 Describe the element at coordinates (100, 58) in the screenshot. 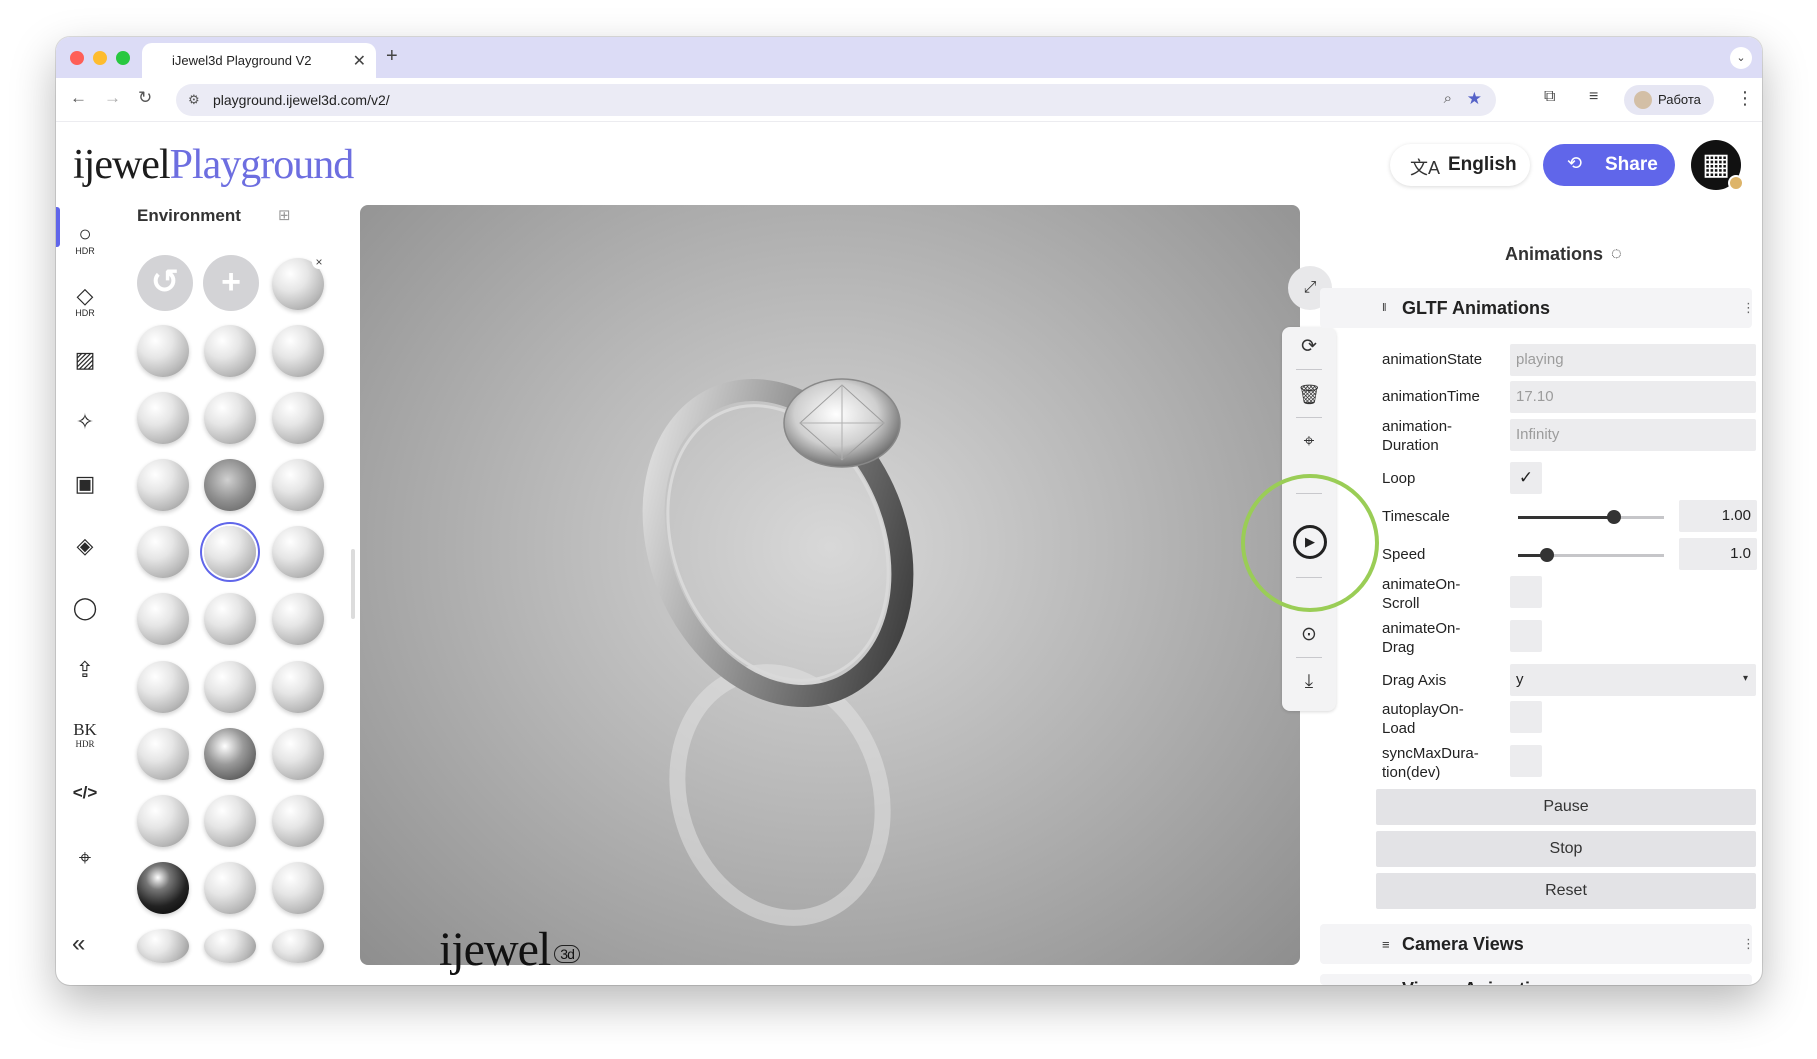

I see `minimize-window-button` at that location.